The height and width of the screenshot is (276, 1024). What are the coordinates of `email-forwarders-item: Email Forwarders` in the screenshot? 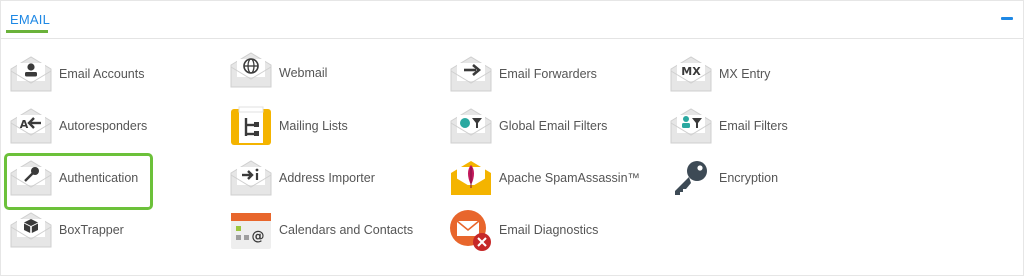 It's located at (554, 77).